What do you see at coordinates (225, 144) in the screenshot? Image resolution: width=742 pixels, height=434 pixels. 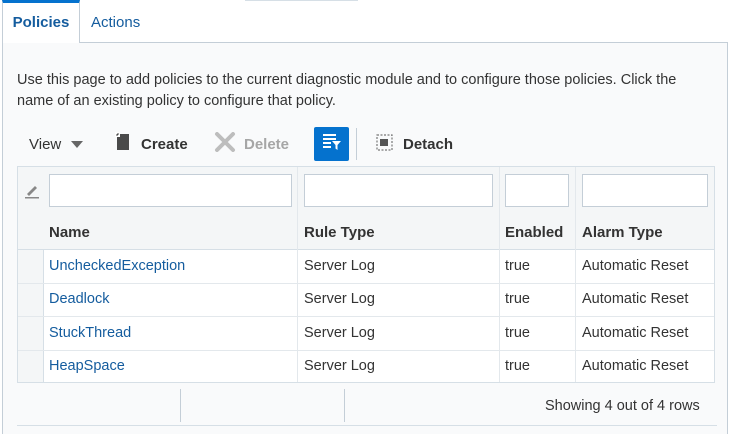 I see `close-icon` at bounding box center [225, 144].